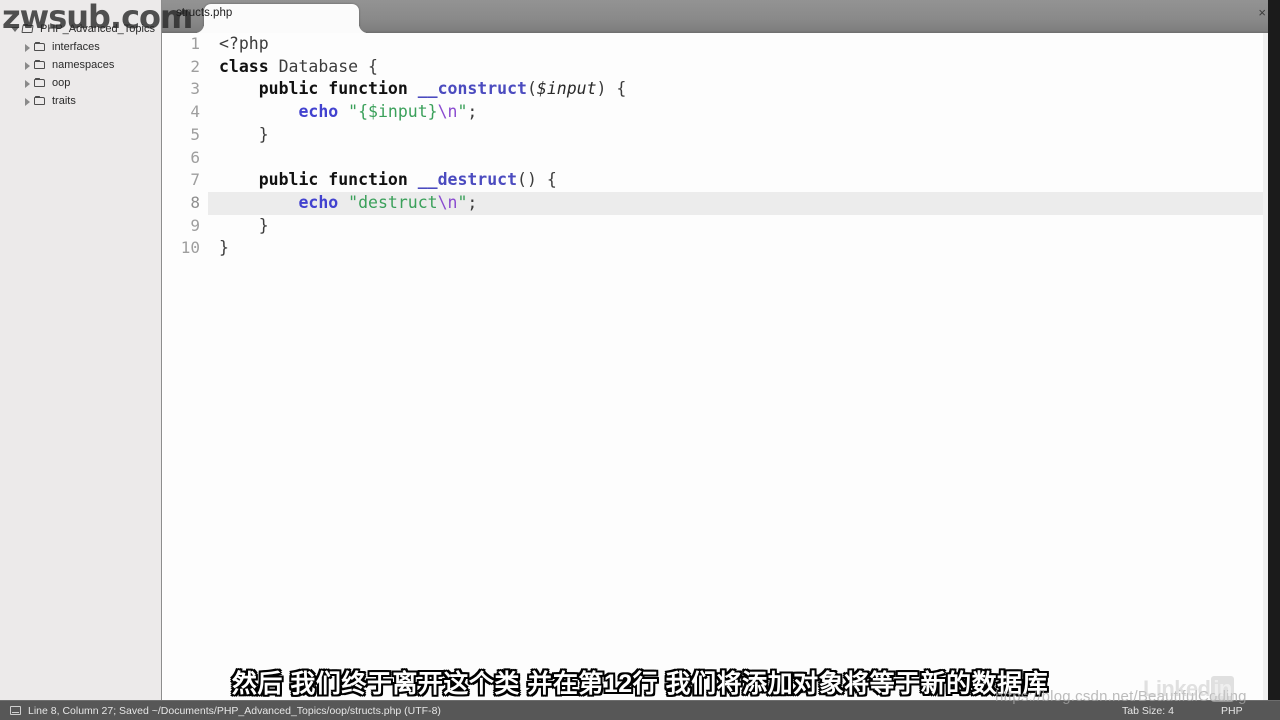 The height and width of the screenshot is (720, 1280). I want to click on sidebar-item-label: interfaces, so click(76, 47).